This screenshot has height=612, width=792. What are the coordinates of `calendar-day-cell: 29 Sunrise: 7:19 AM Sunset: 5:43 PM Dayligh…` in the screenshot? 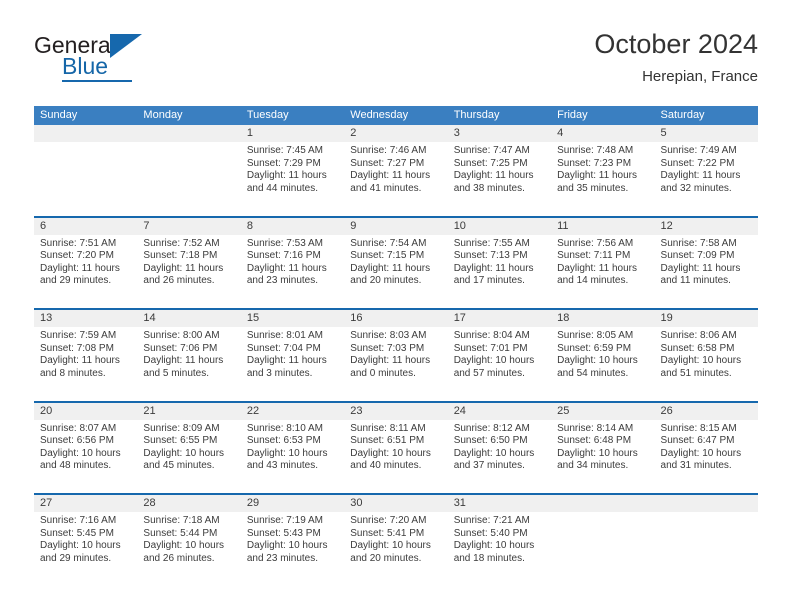 It's located at (292, 540).